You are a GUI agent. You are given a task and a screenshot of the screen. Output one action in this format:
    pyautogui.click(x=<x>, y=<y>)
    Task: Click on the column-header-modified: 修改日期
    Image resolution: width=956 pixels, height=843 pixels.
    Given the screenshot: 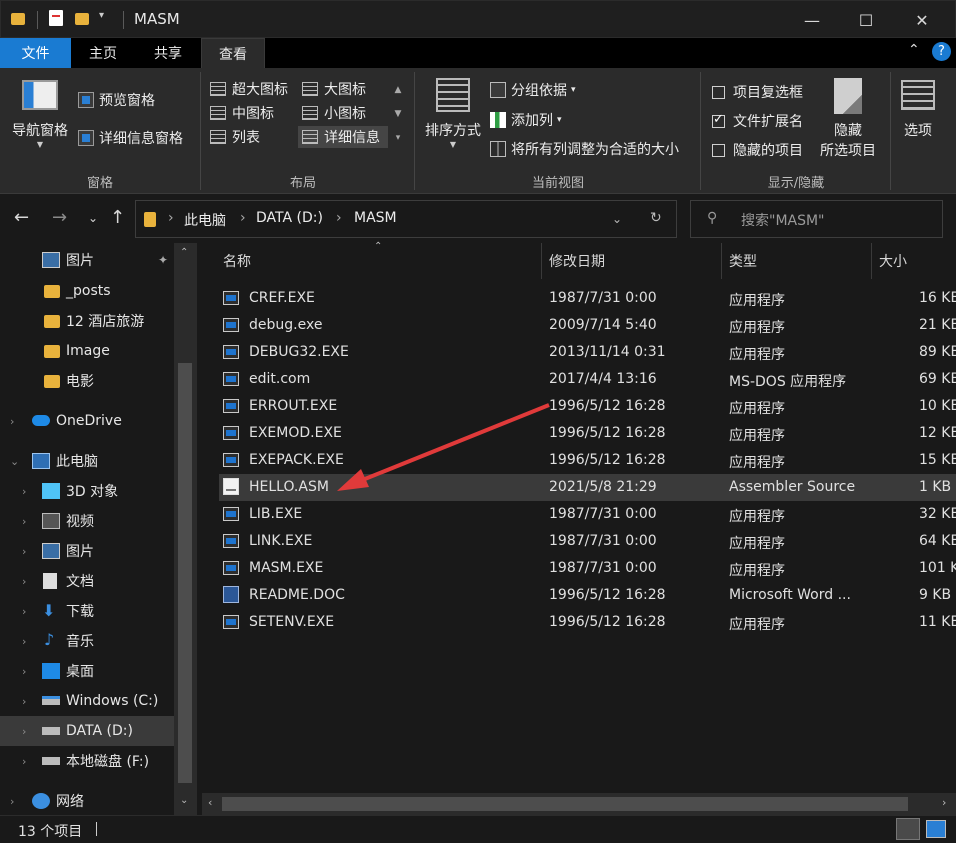 What is the action you would take?
    pyautogui.click(x=577, y=261)
    